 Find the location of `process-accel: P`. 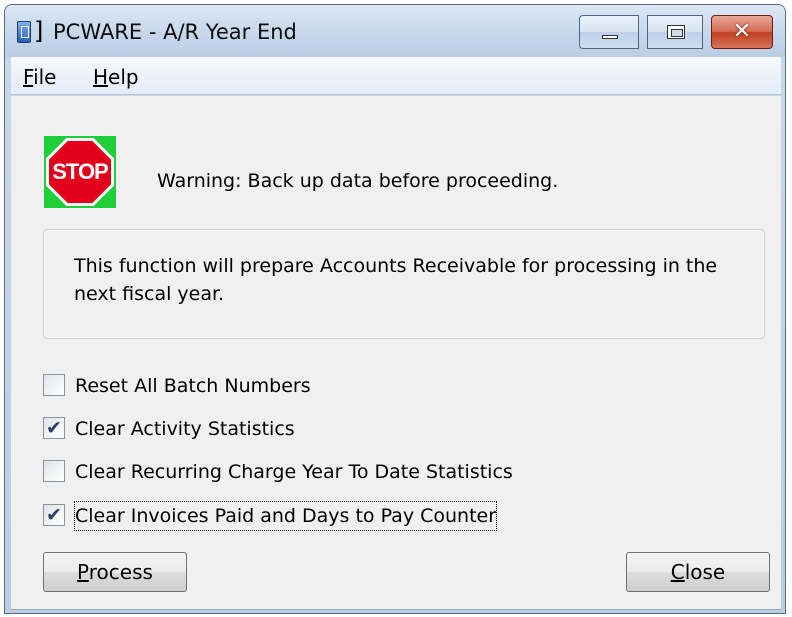

process-accel: P is located at coordinates (83, 572).